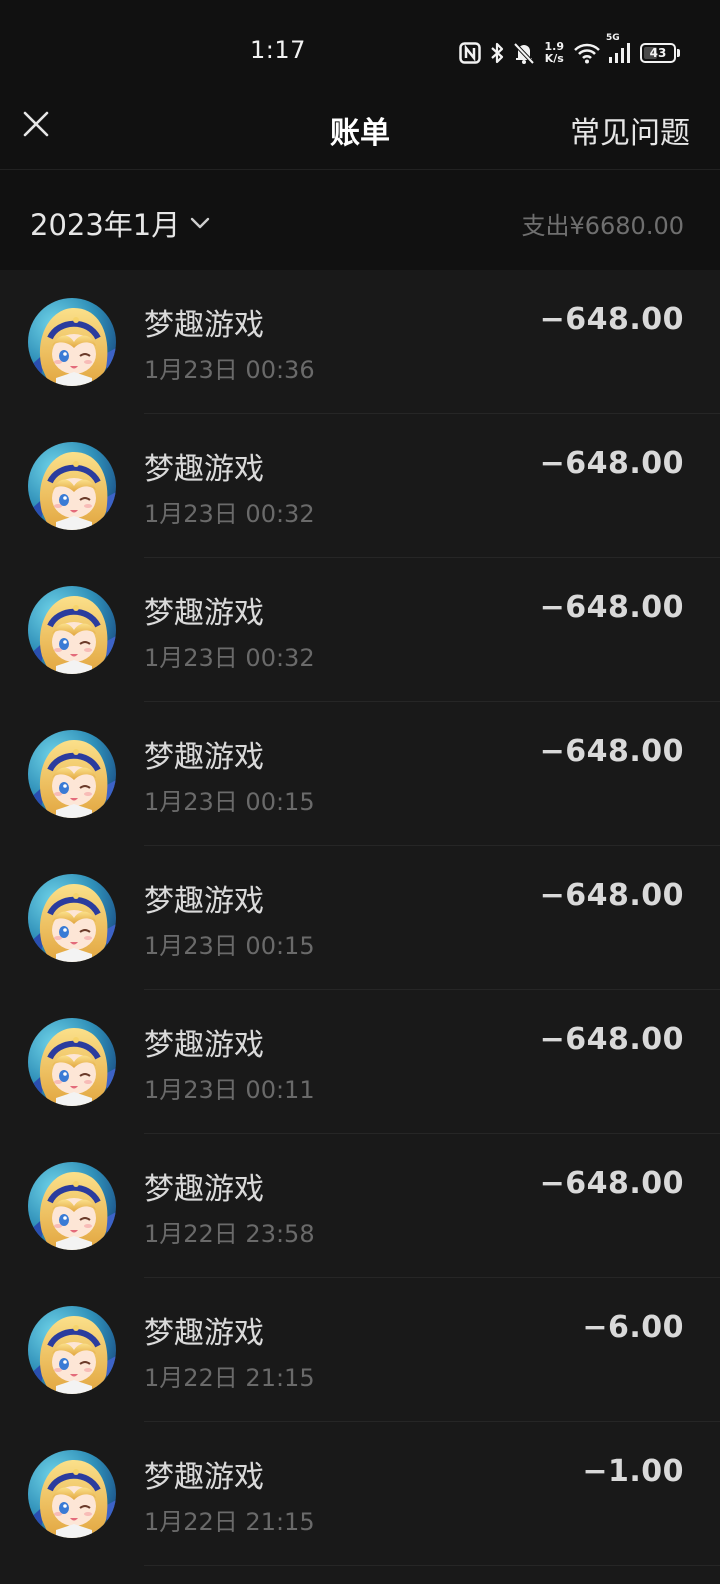 This screenshot has height=1584, width=720. Describe the element at coordinates (554, 58) in the screenshot. I see `net-speed-unit: K/s` at that location.